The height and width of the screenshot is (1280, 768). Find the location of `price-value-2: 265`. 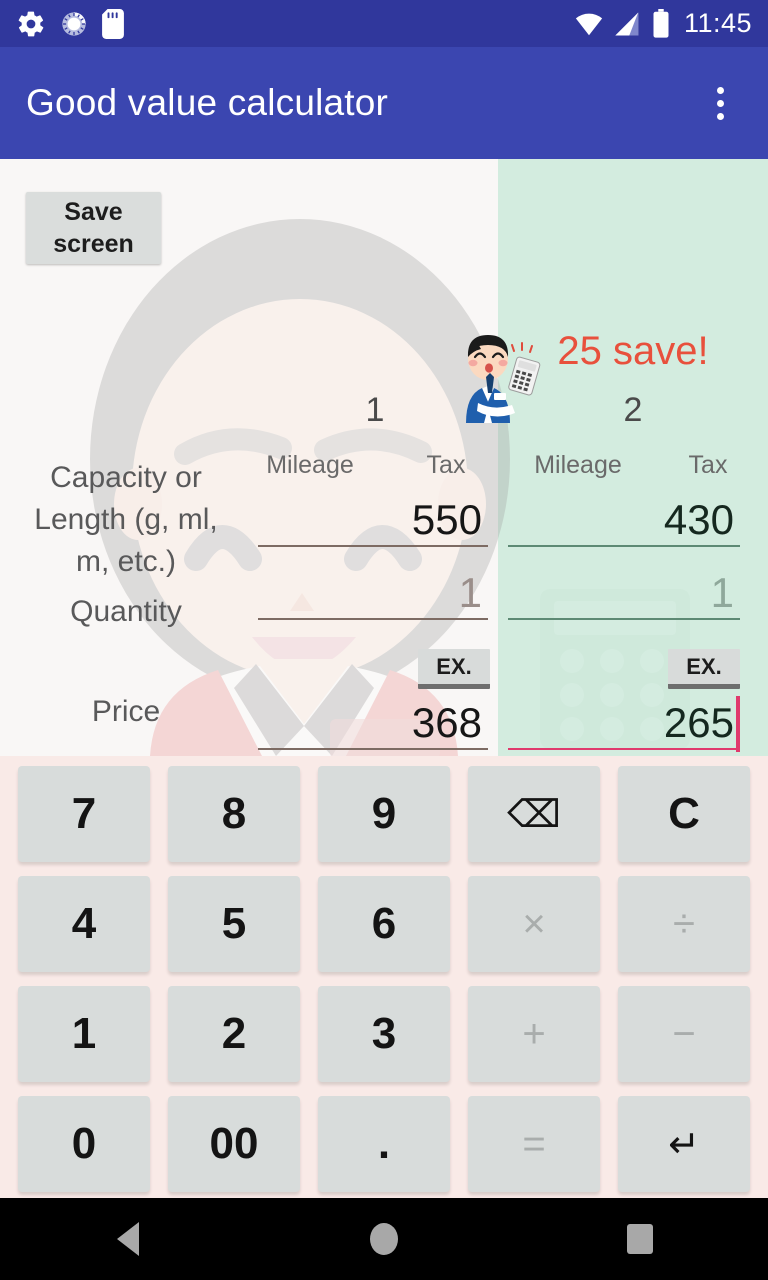

price-value-2: 265 is located at coordinates (698, 722).